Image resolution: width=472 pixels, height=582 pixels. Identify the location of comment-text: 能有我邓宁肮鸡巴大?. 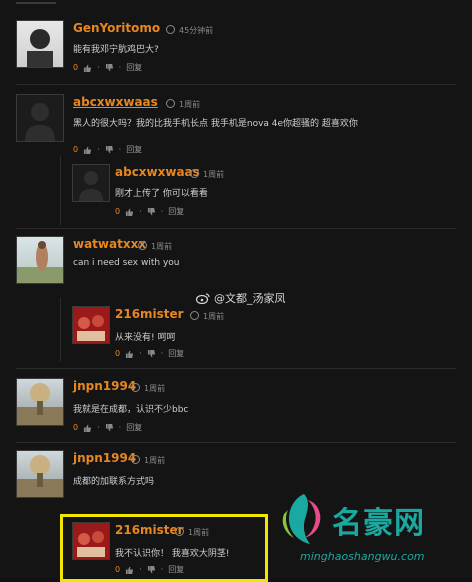
(116, 50).